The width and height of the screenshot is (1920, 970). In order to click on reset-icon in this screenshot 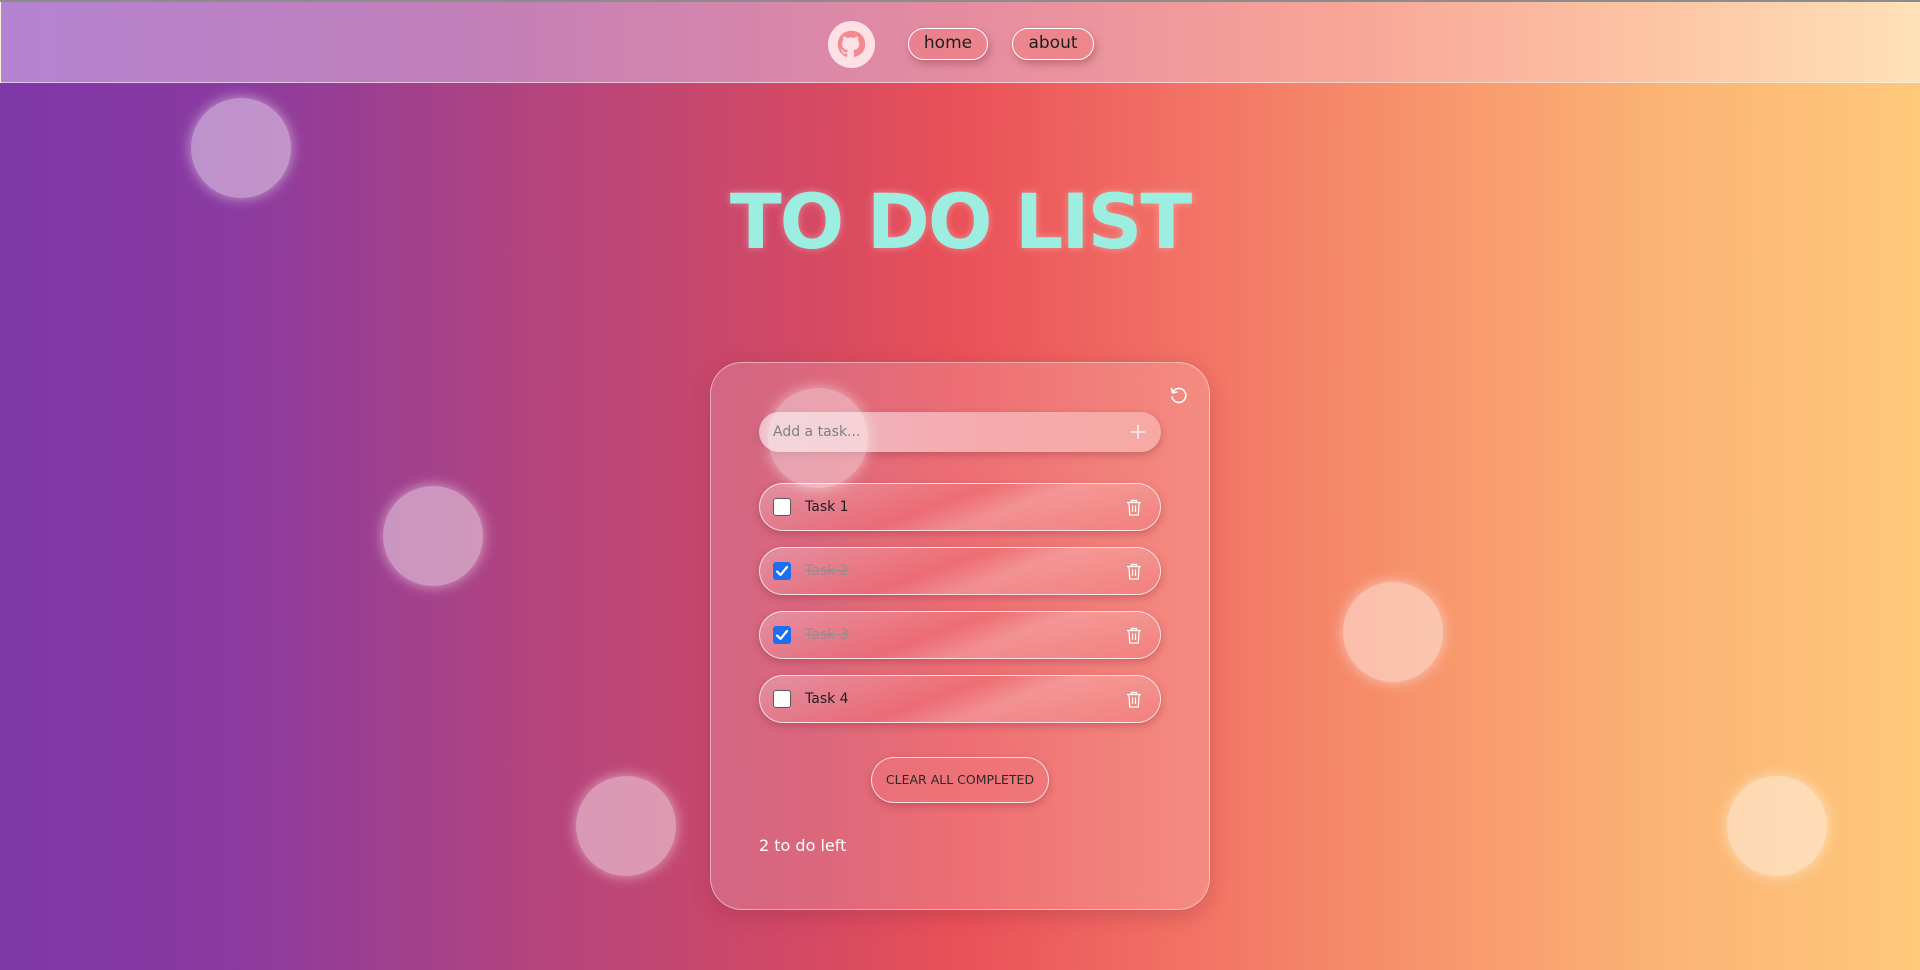, I will do `click(1178, 395)`.